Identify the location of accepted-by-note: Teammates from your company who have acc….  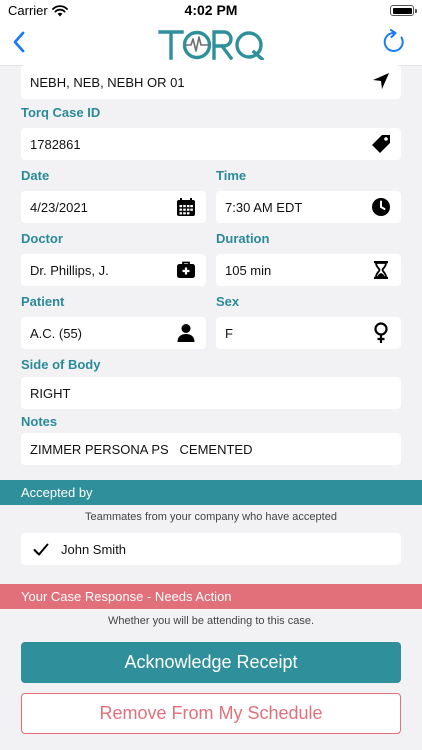
(211, 517).